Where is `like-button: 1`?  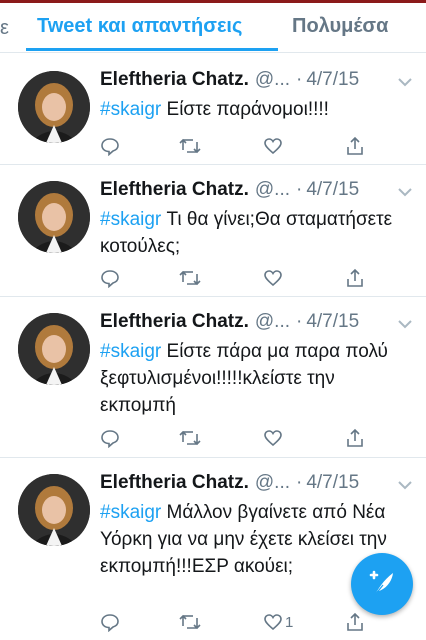
like-button: 1 is located at coordinates (278, 622).